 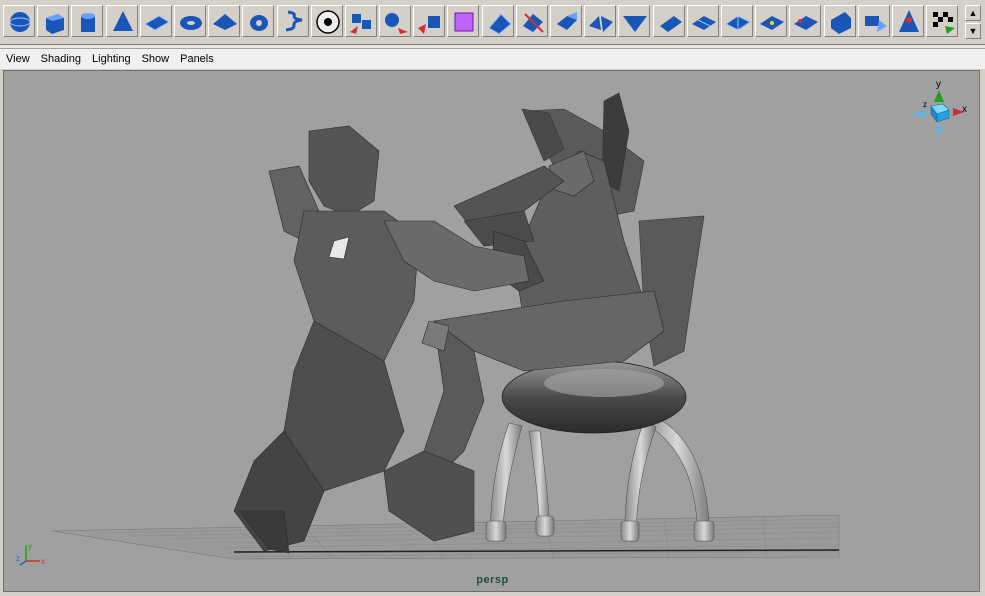 I want to click on polygon-sphere-icon, so click(x=19, y=21).